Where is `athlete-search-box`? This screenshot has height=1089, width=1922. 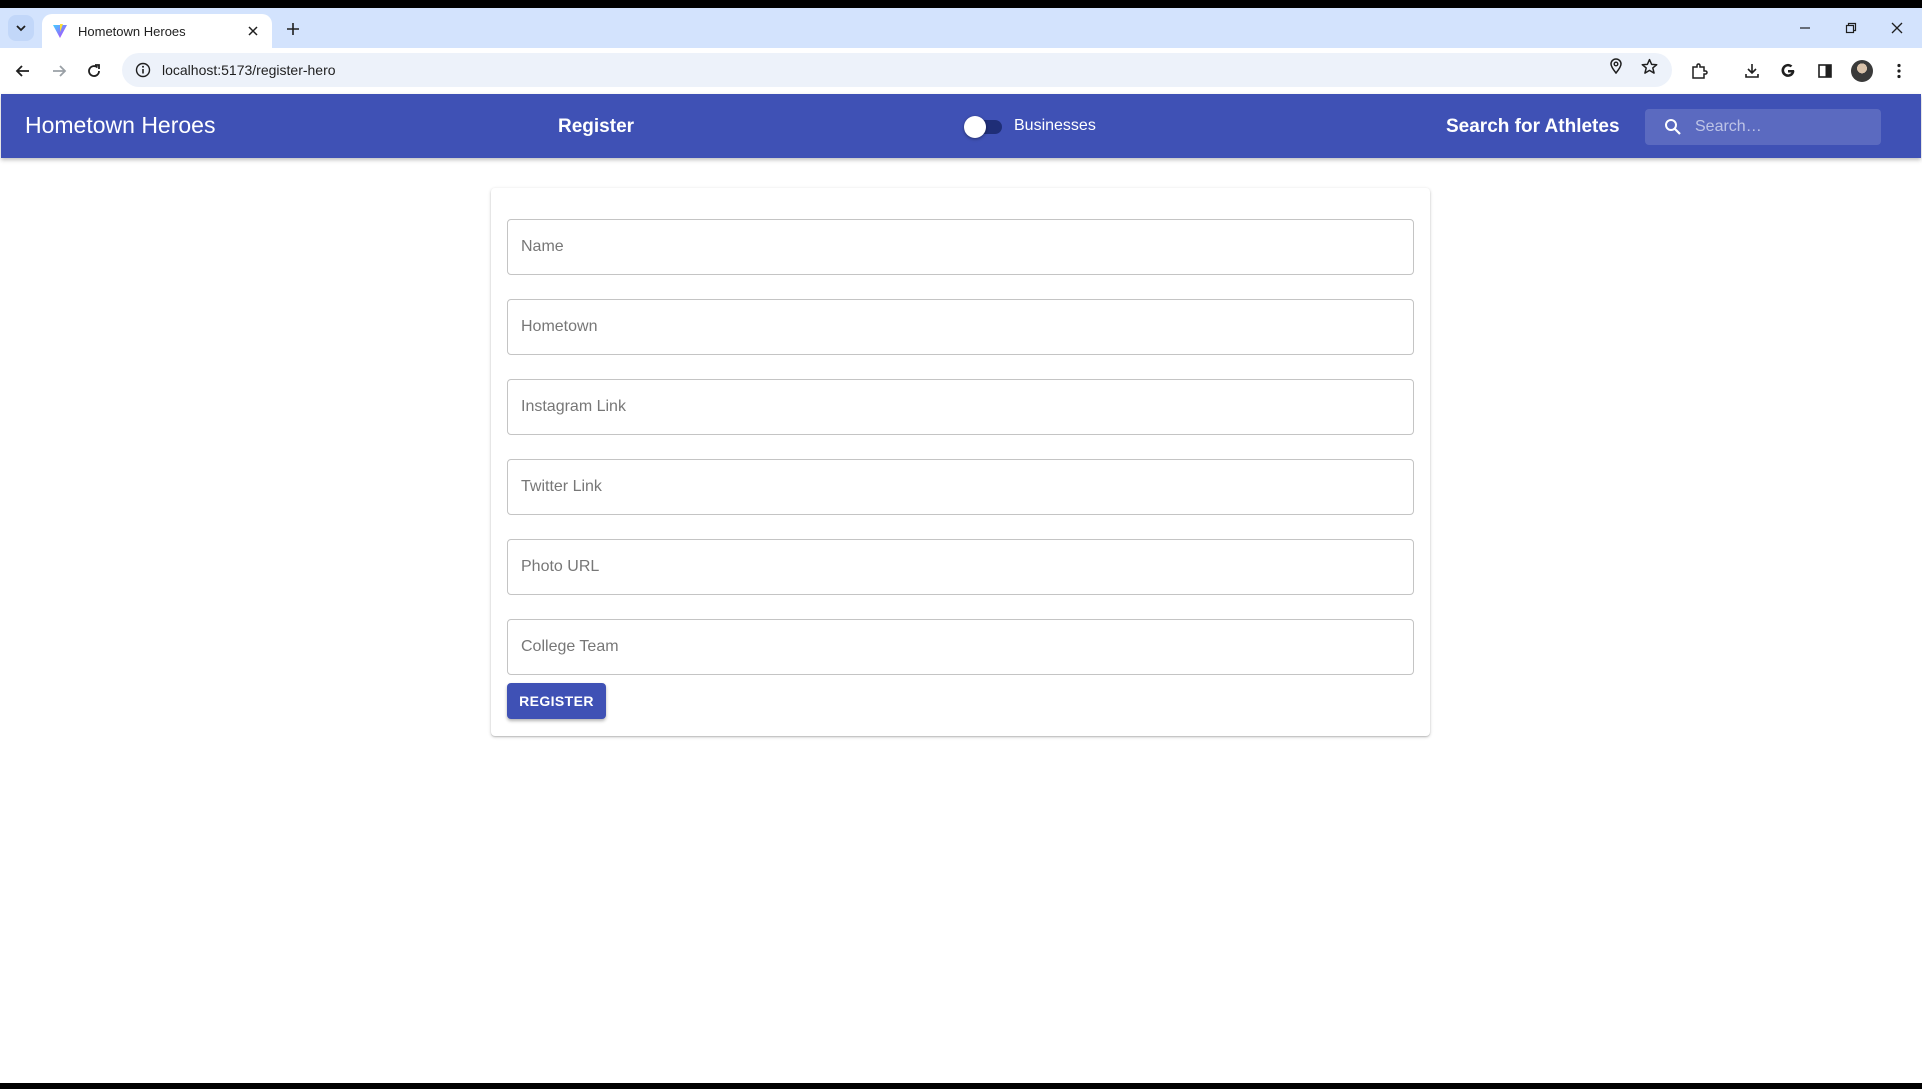
athlete-search-box is located at coordinates (1763, 127).